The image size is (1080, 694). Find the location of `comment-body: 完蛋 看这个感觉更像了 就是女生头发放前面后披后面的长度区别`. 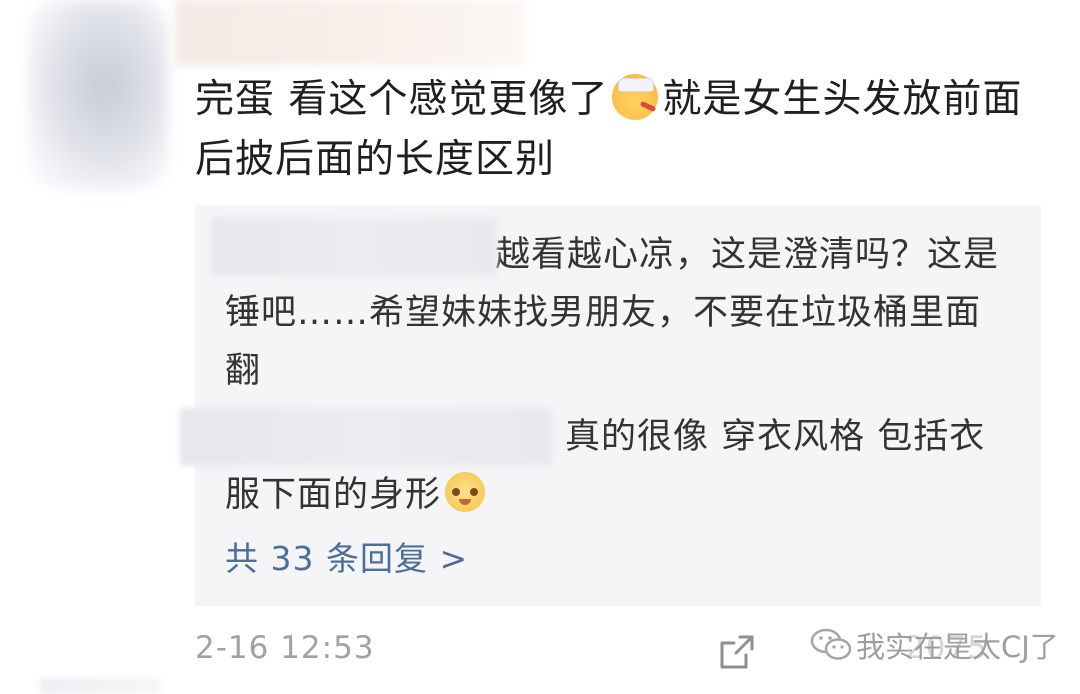

comment-body: 完蛋 看这个感觉更像了 就是女生头发放前面后披后面的长度区别 is located at coordinates (620, 130).